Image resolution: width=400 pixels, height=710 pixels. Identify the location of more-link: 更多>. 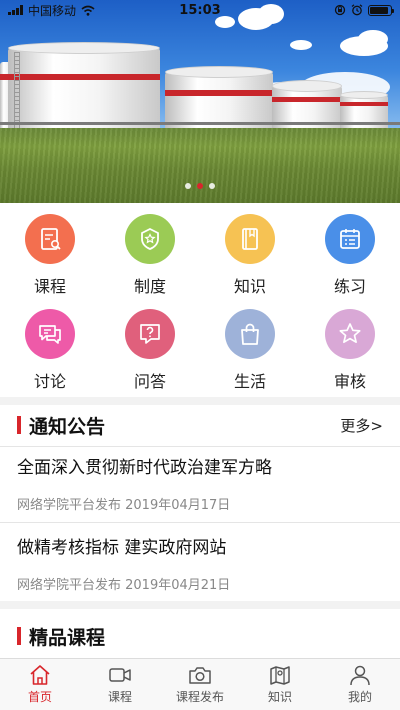
(361, 425).